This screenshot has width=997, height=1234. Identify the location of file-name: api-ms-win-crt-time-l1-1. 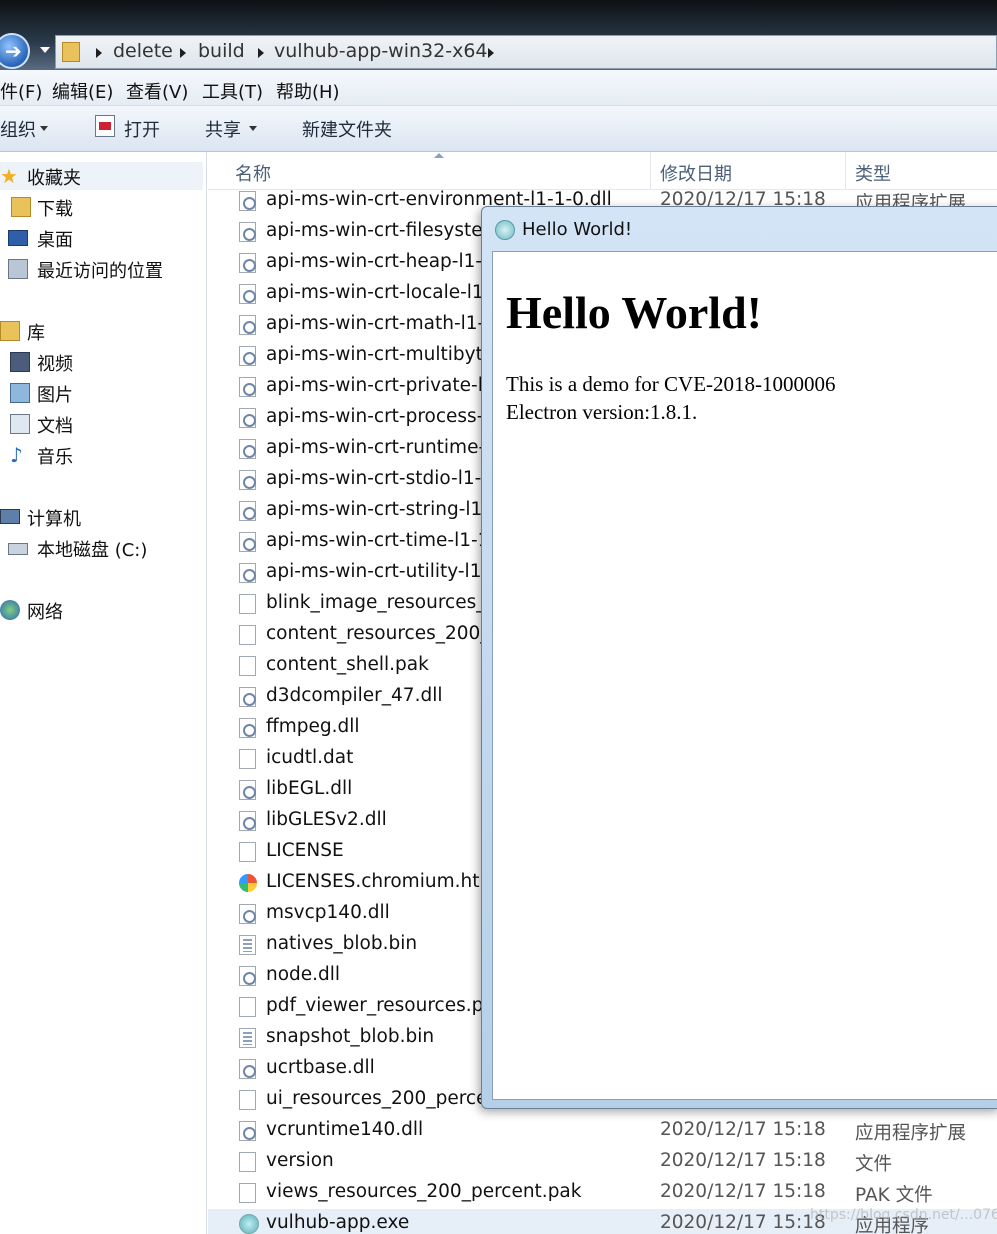
(378, 540).